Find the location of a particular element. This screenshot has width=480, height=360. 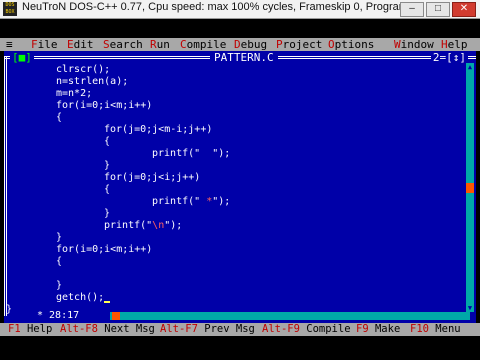

horizontal-scroll-thumb is located at coordinates (116, 316).